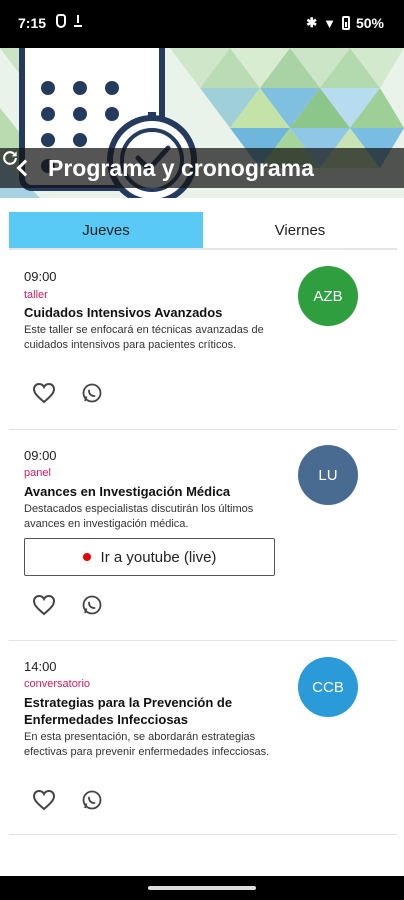 The height and width of the screenshot is (900, 404). I want to click on speaker-avatar: AZB, so click(328, 296).